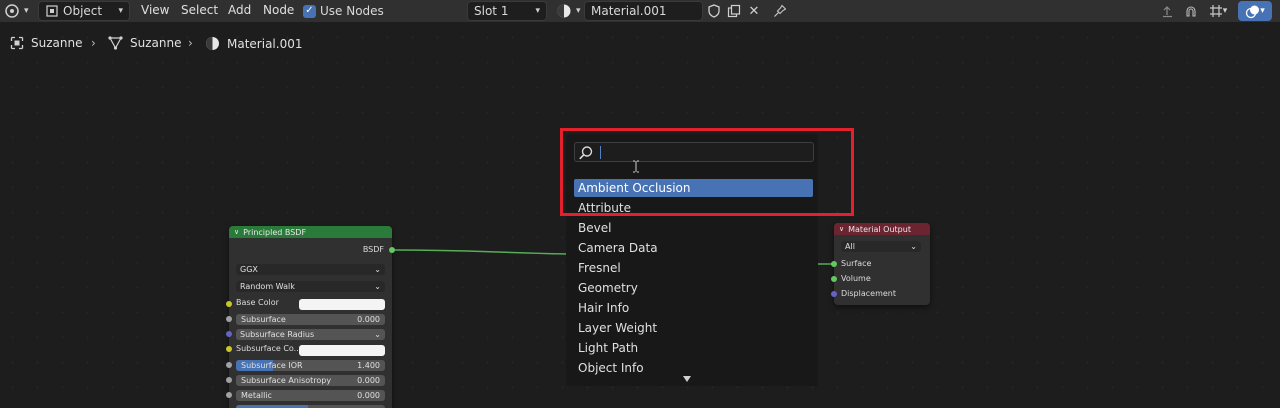  What do you see at coordinates (368, 319) in the screenshot?
I see `subsurface-value: 0.000` at bounding box center [368, 319].